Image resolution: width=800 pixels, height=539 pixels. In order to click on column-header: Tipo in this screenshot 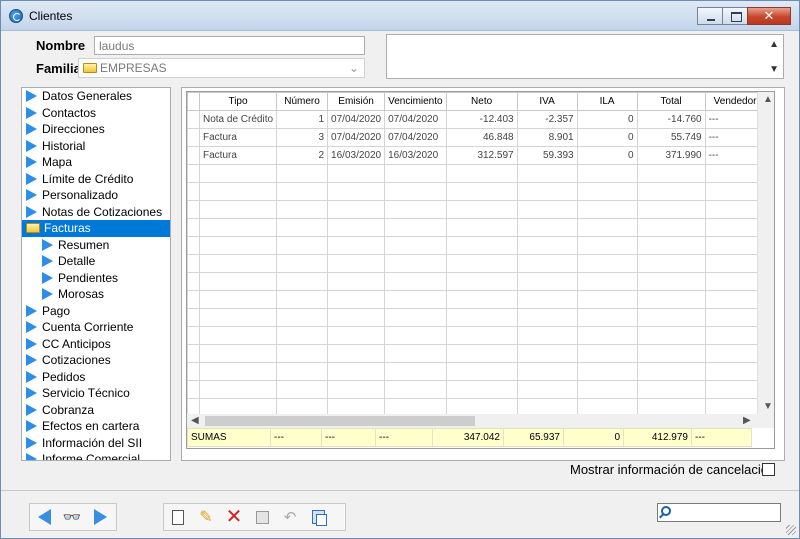, I will do `click(238, 101)`.